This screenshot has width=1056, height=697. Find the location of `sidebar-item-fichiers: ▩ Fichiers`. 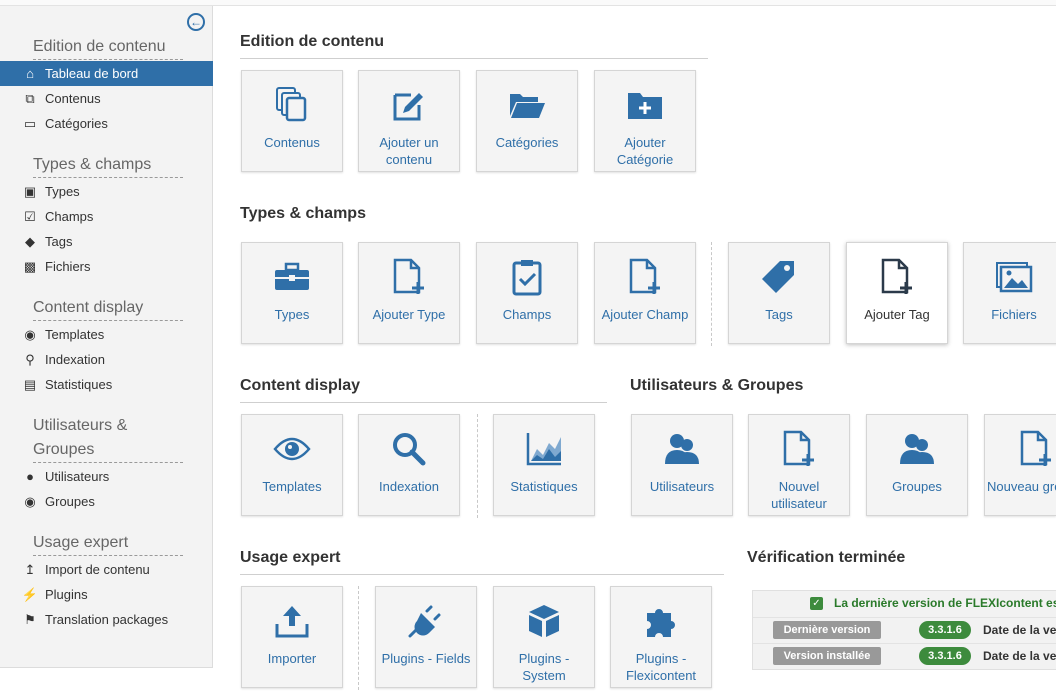

sidebar-item-fichiers: ▩ Fichiers is located at coordinates (106, 266).